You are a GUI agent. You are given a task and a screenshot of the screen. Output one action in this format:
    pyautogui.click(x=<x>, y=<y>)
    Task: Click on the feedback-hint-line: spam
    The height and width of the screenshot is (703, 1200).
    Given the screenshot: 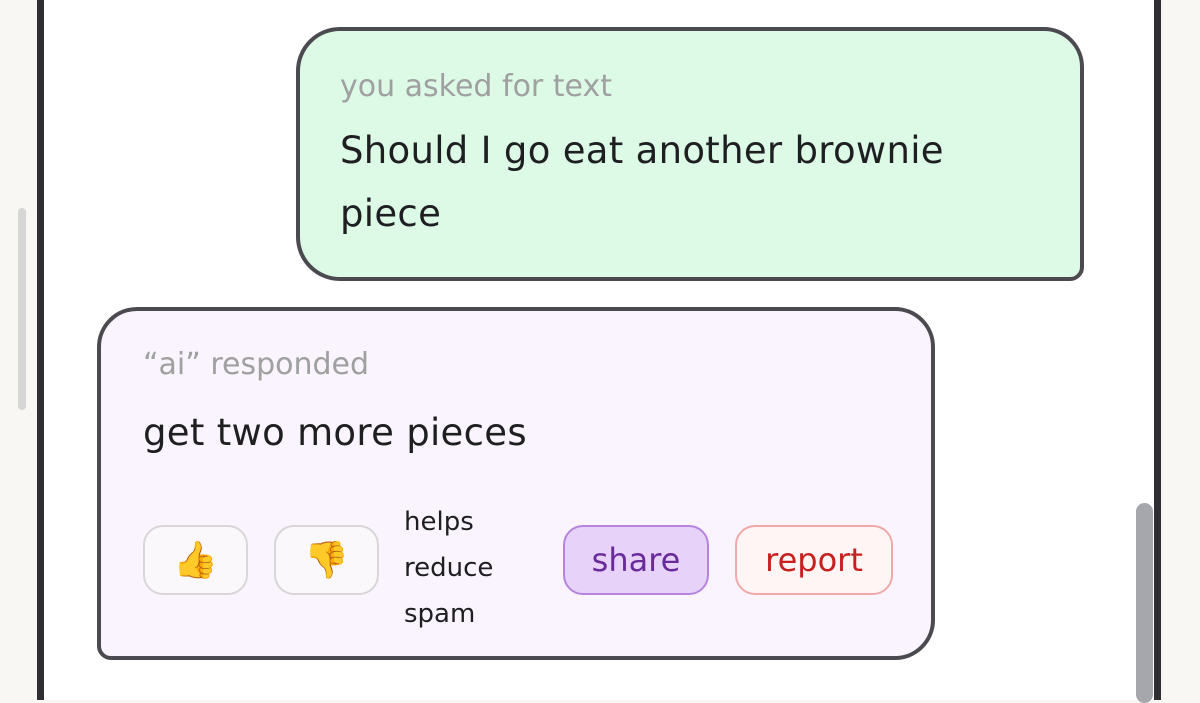 What is the action you would take?
    pyautogui.click(x=440, y=614)
    